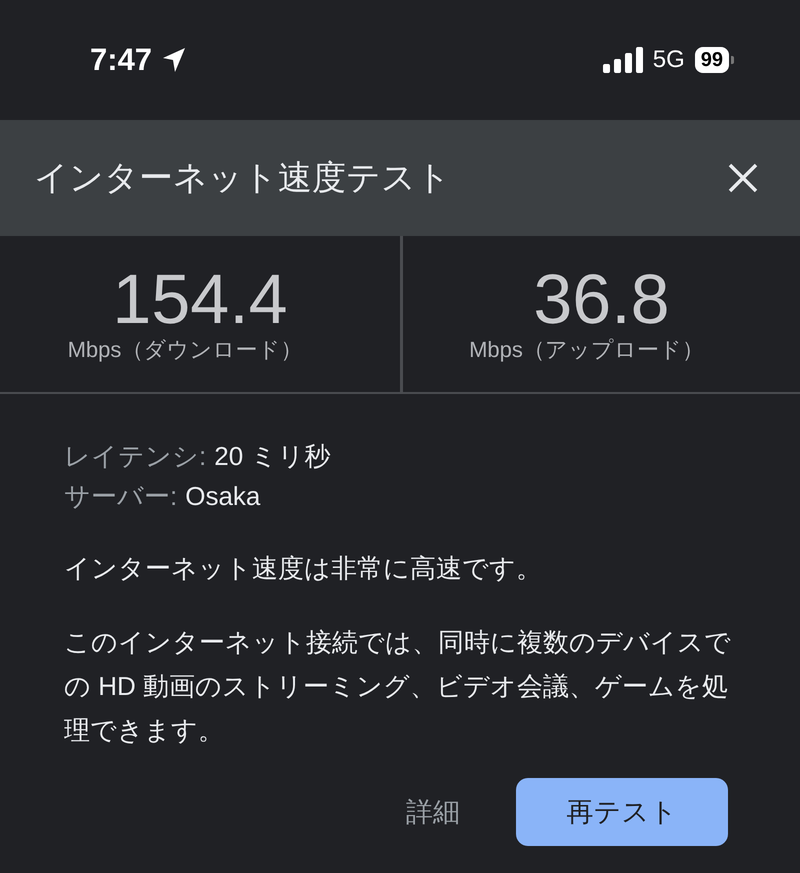 The image size is (800, 873). I want to click on battery-level: 99, so click(711, 60).